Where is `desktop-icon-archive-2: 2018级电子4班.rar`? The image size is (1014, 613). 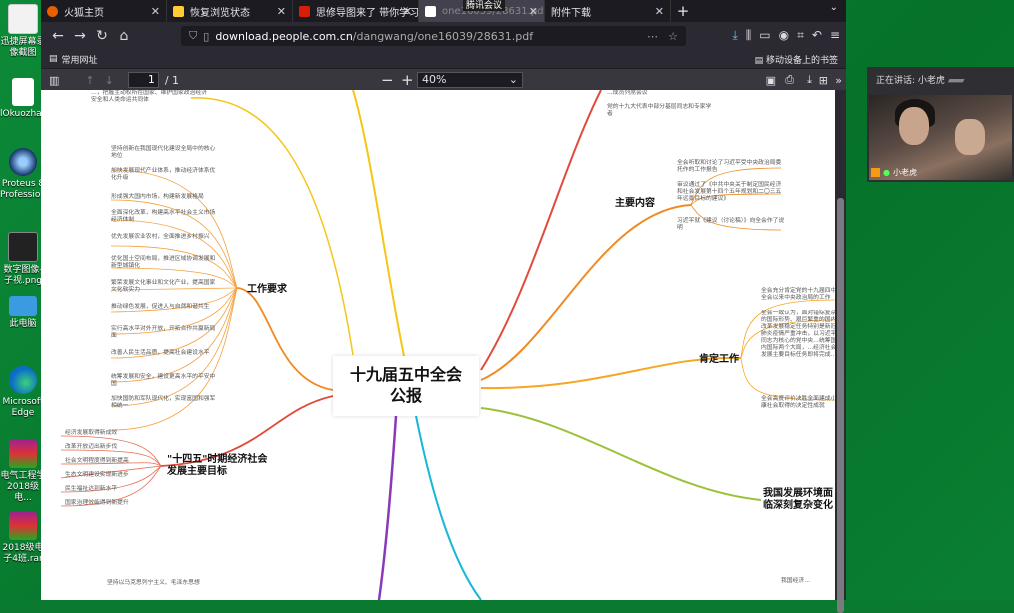 desktop-icon-archive-2: 2018级电子4班.rar is located at coordinates (23, 538).